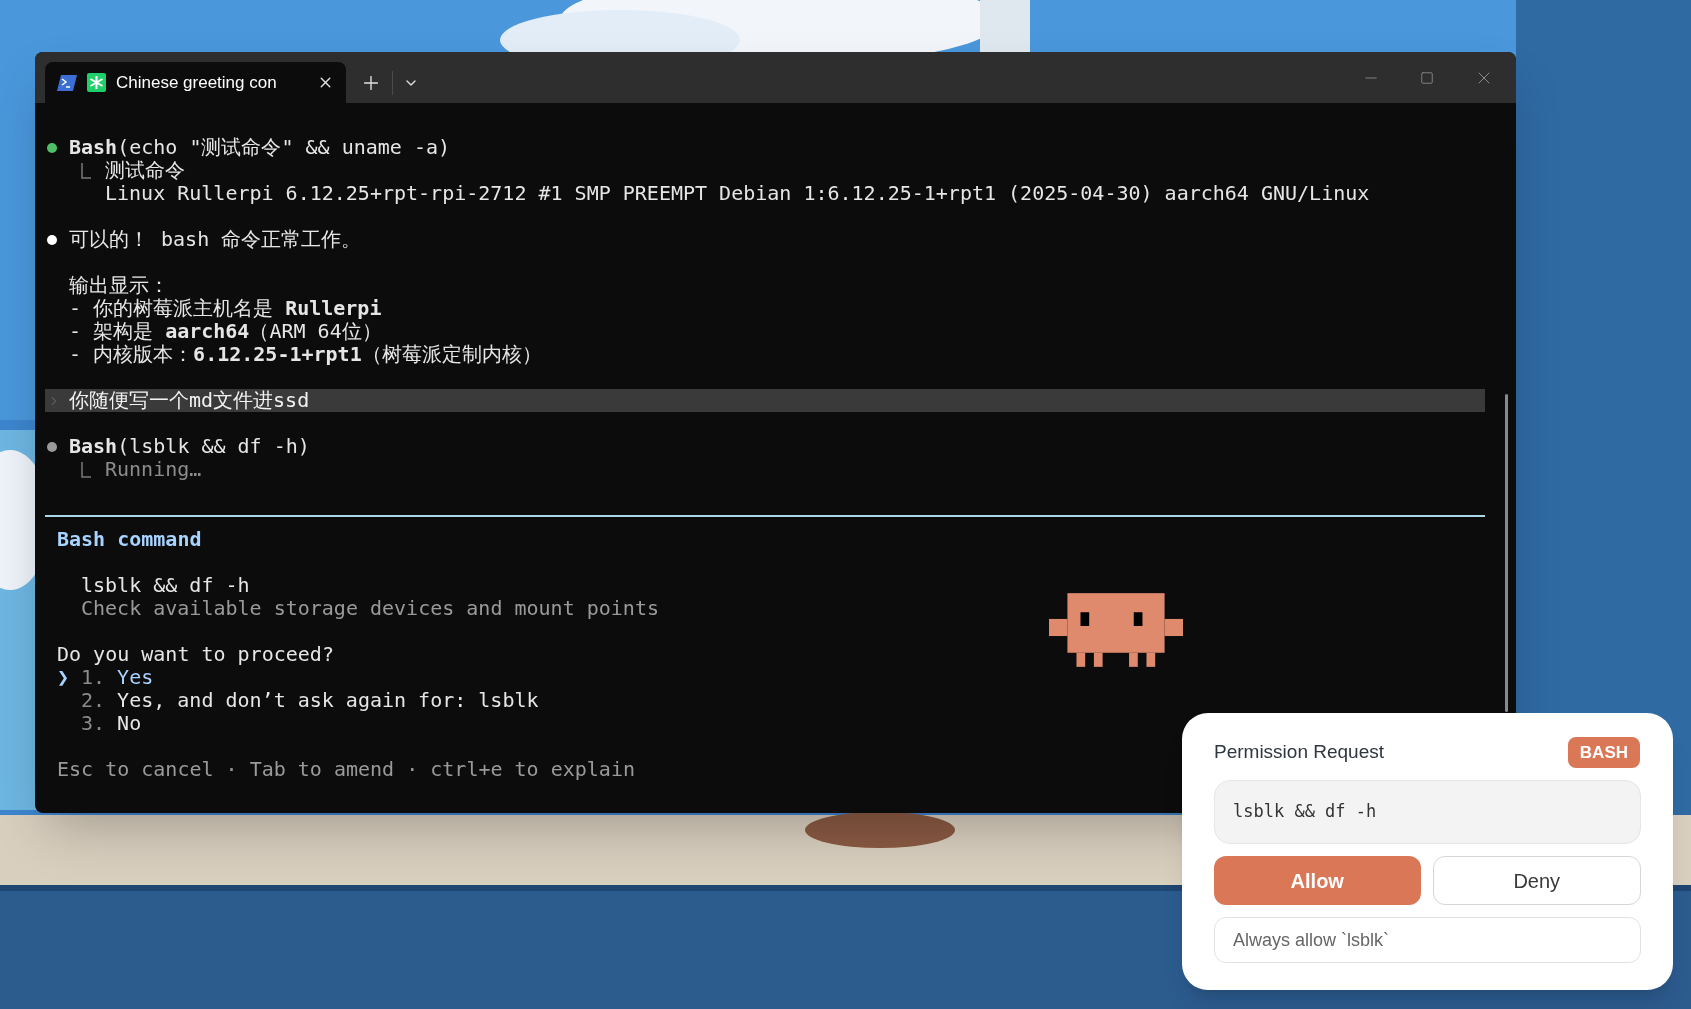 This screenshot has width=1691, height=1009. Describe the element at coordinates (129, 539) in the screenshot. I see `panel-title: Bash command` at that location.